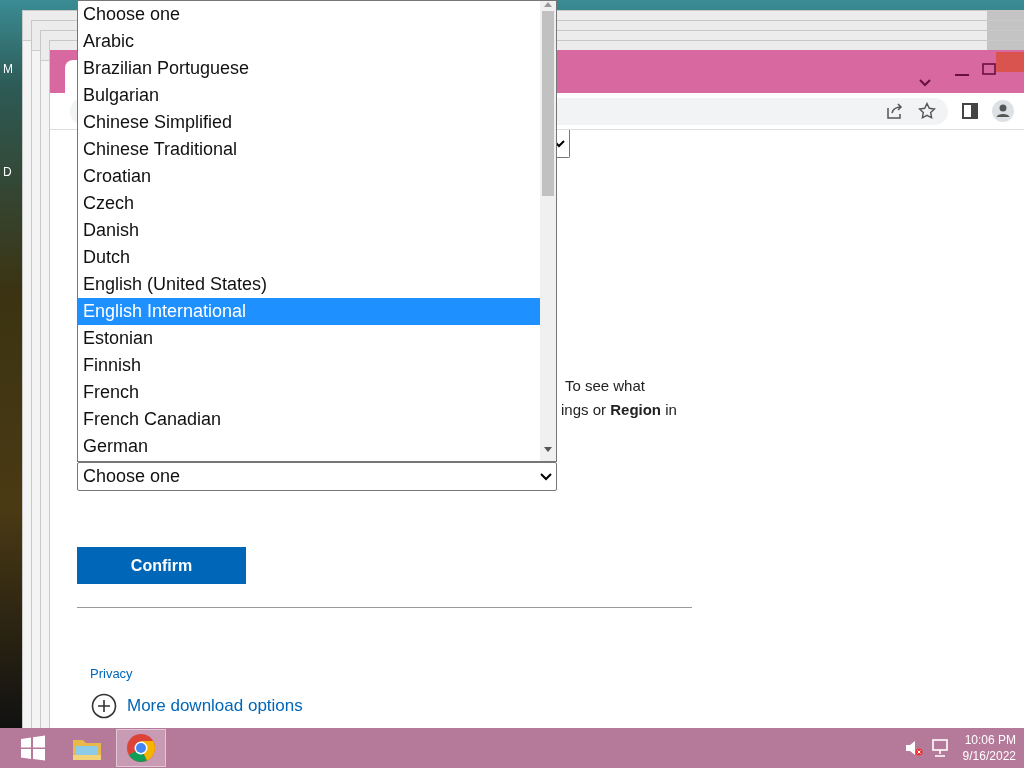 The height and width of the screenshot is (768, 1024). I want to click on dropdown-option: French, so click(309, 392).